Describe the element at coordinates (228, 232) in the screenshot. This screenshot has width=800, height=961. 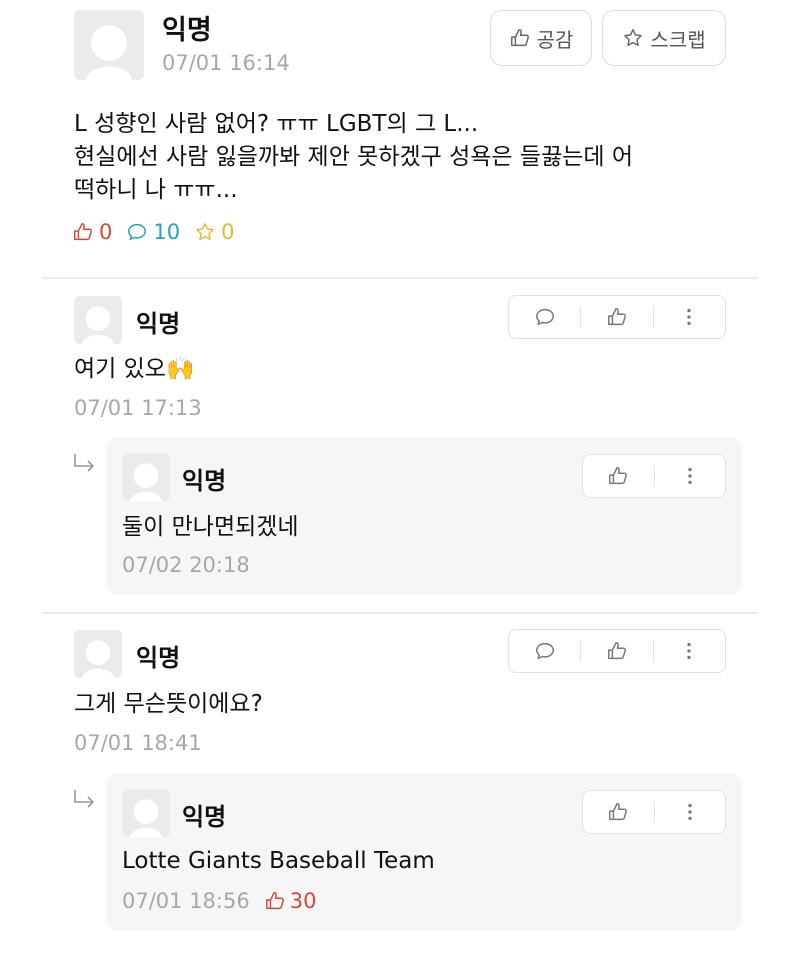
I see `scrap-count-value: 0` at that location.